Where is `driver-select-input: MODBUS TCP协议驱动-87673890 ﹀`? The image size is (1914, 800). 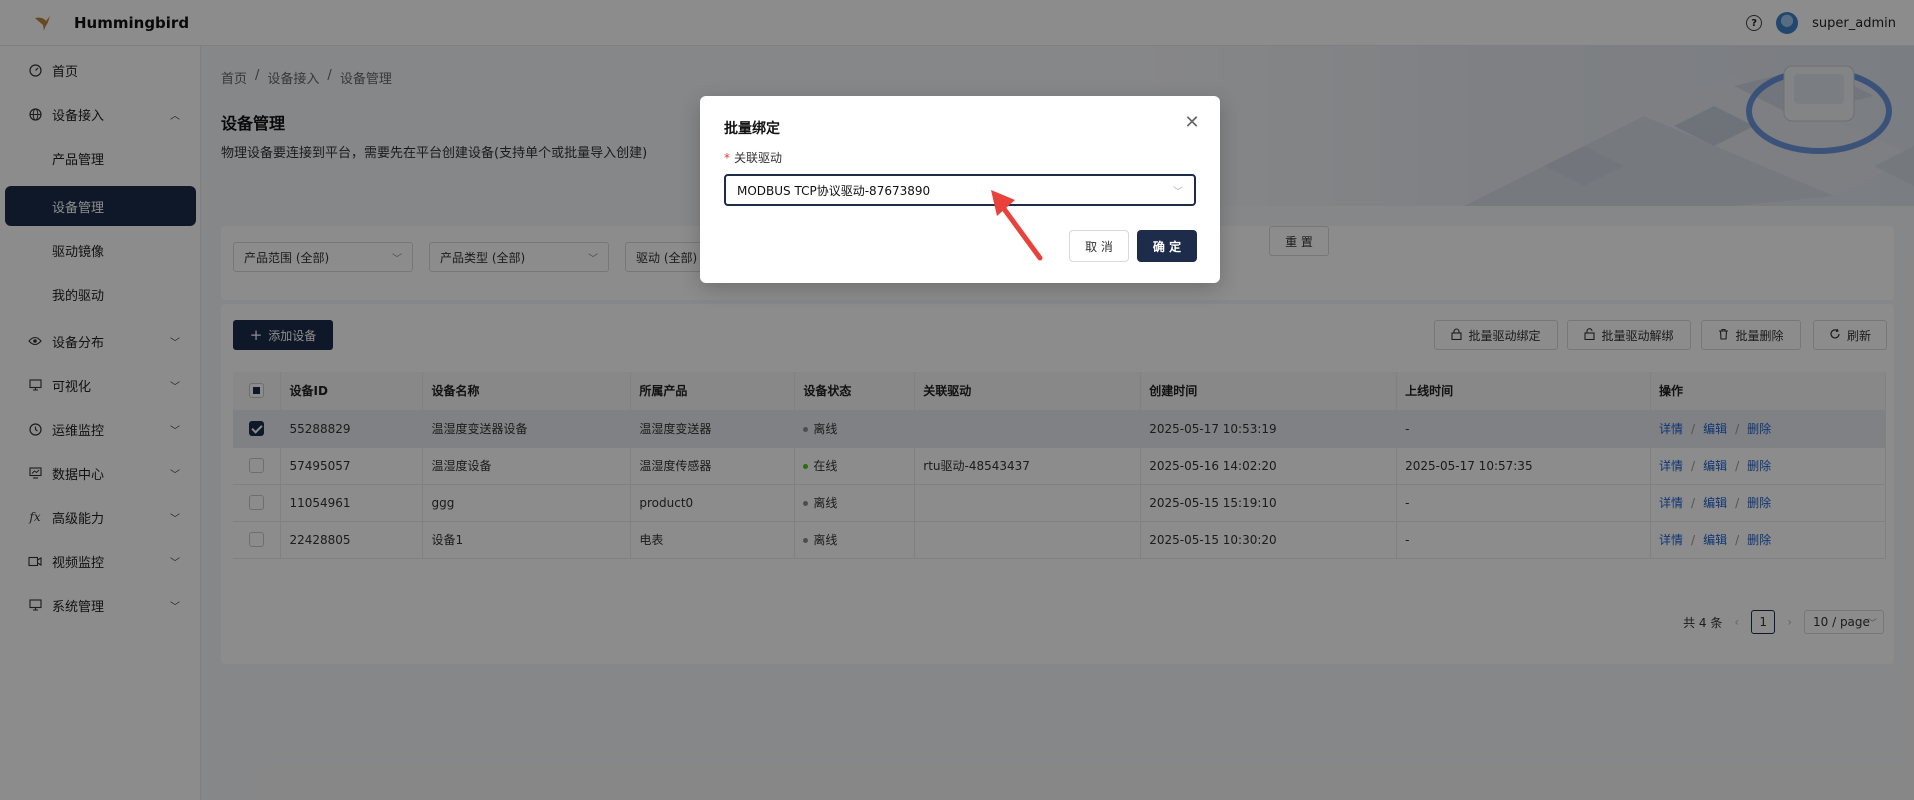 driver-select-input: MODBUS TCP协议驱动-87673890 ﹀ is located at coordinates (960, 190).